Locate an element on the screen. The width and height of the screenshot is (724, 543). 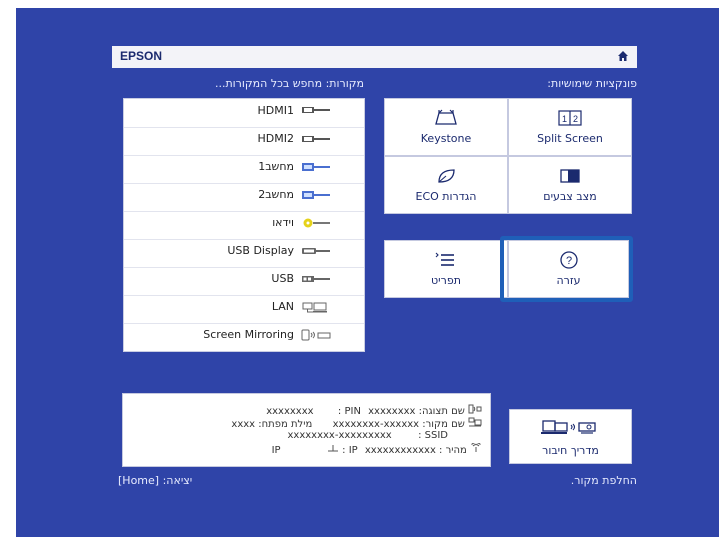
wired-ip-label: : IP is located at coordinates (350, 450).